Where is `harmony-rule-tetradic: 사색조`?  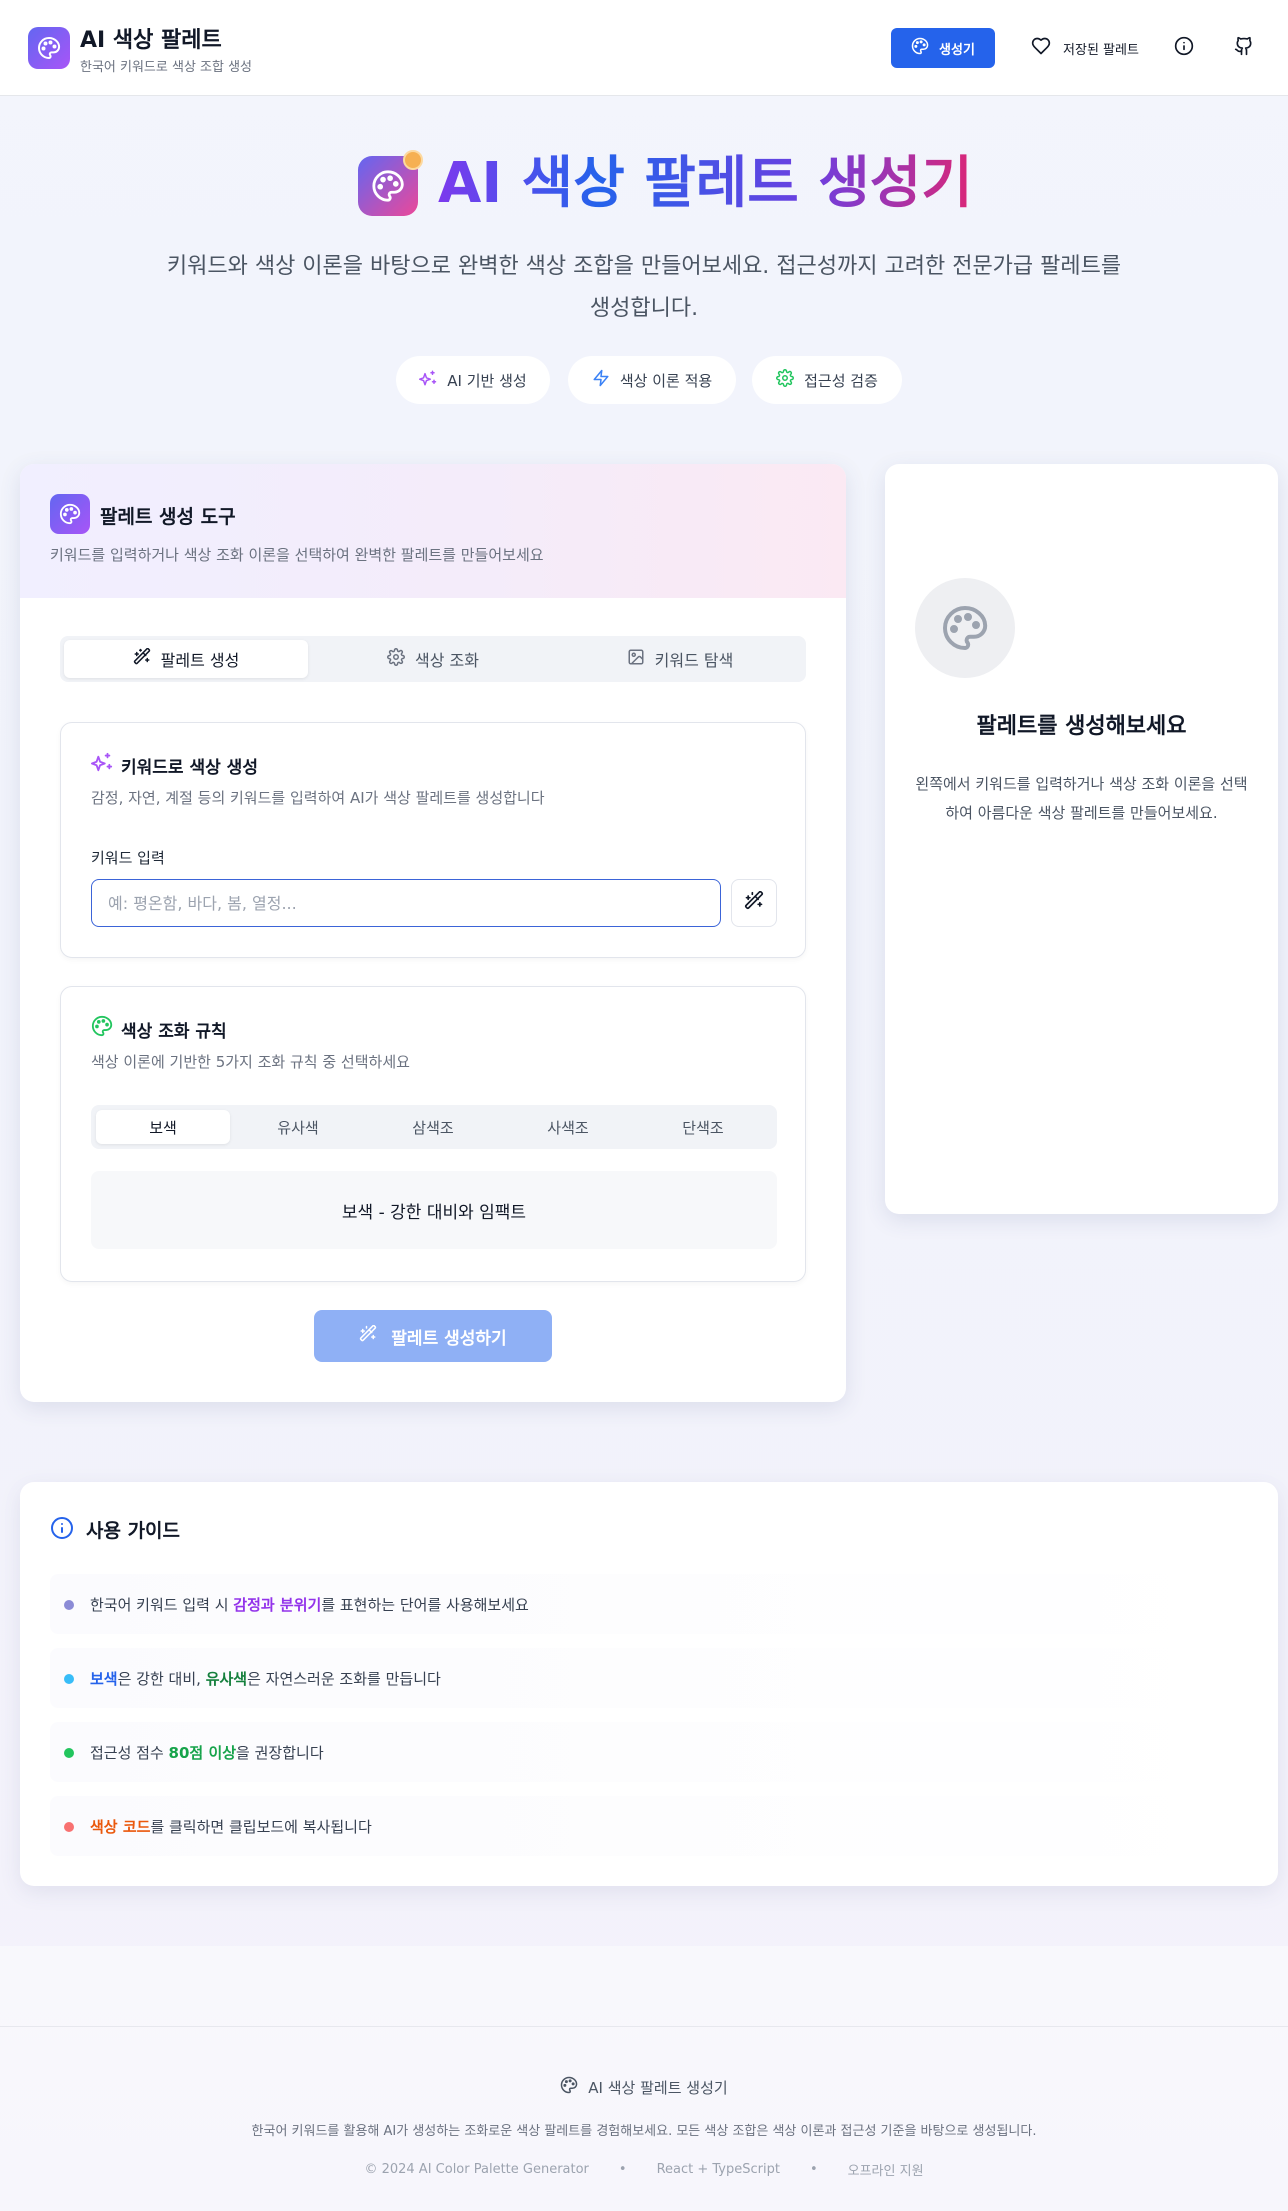
harmony-rule-tetradic: 사색조 is located at coordinates (568, 1127).